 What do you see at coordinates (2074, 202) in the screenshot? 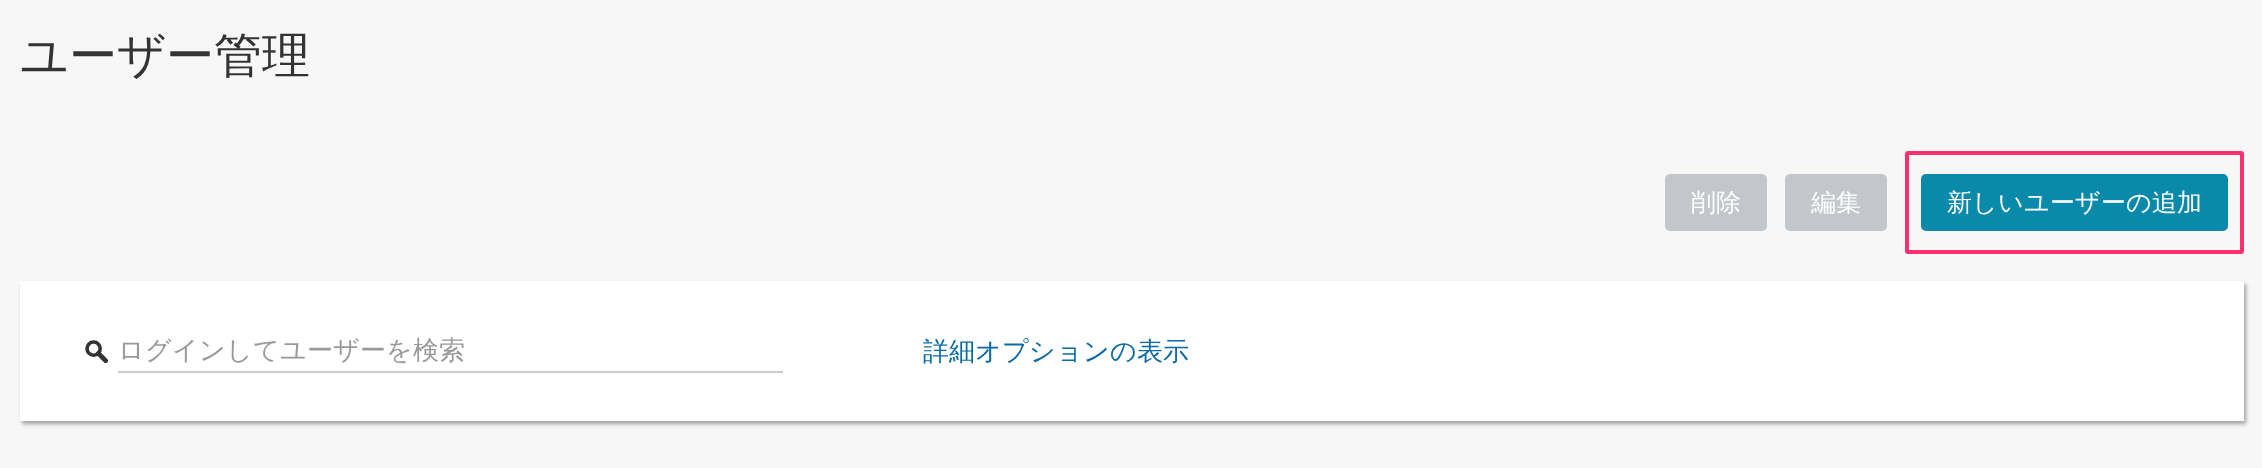
I see `add-user-button: 新しいユーザーの追加` at bounding box center [2074, 202].